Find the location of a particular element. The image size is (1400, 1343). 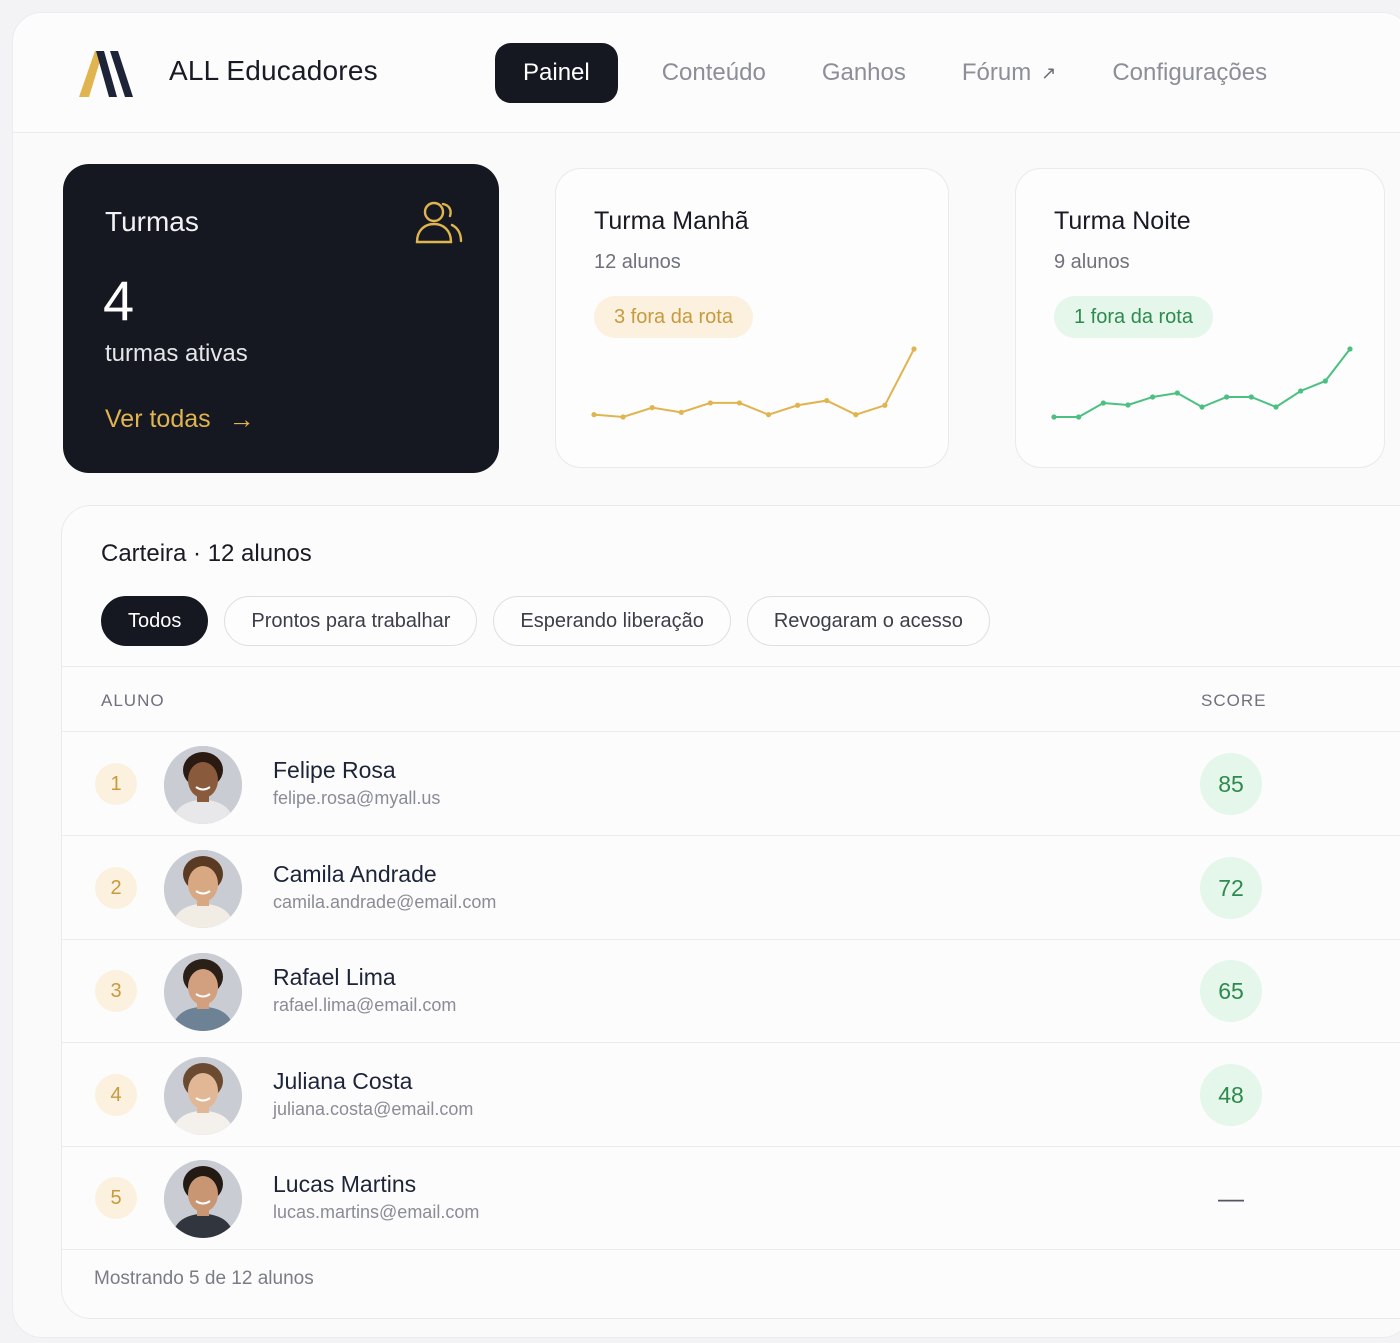

class-card-turma-manha: Turma Manhã 12 alunos 3 fora da rota is located at coordinates (752, 318).